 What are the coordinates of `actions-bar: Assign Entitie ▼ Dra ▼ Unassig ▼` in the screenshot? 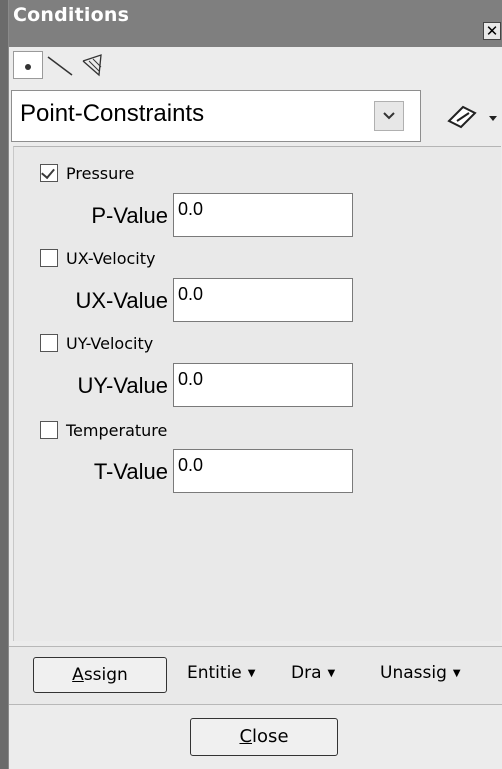 It's located at (255, 675).